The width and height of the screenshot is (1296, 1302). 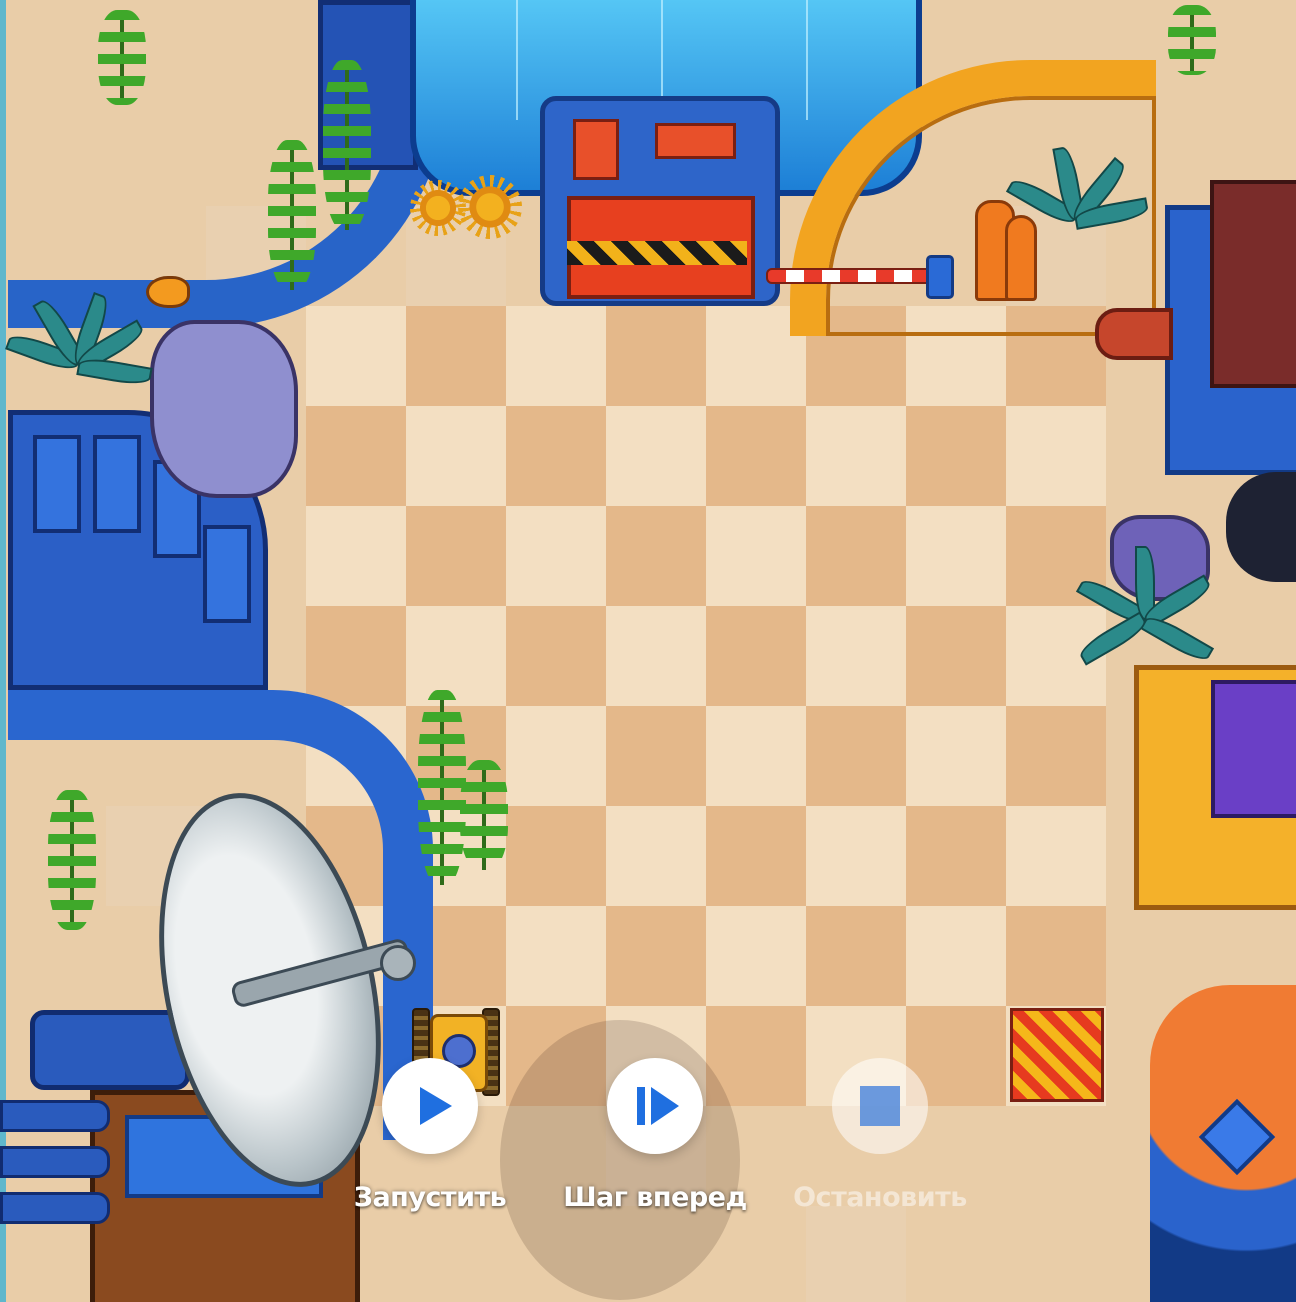 I want to click on rock, so click(x=224, y=409).